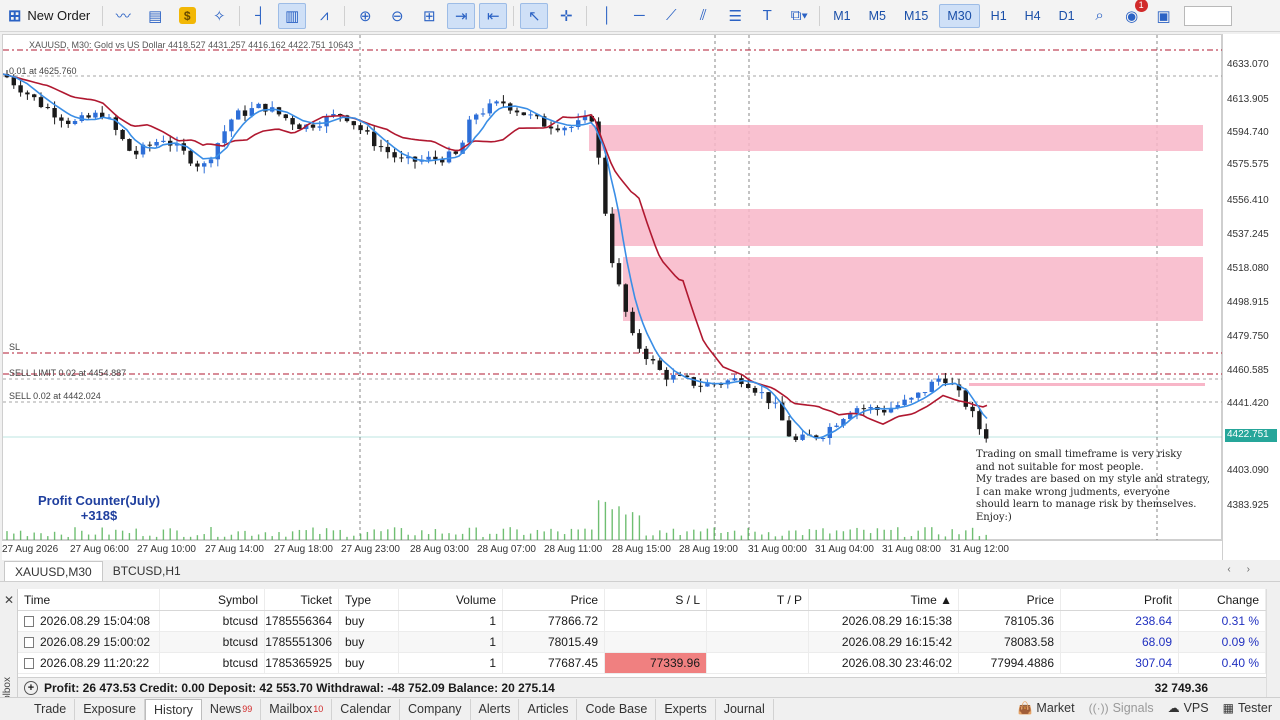  I want to click on chart-tab-btcusd: BTCUSD,H1, so click(147, 571).